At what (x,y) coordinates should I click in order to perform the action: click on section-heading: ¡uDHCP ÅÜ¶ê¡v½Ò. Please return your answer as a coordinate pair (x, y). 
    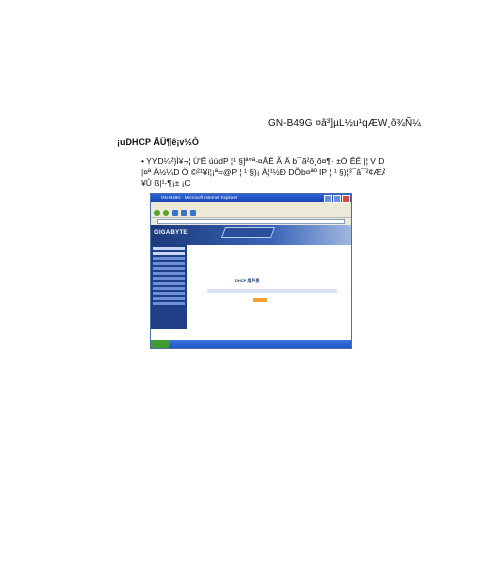
    Looking at the image, I should click on (158, 142).